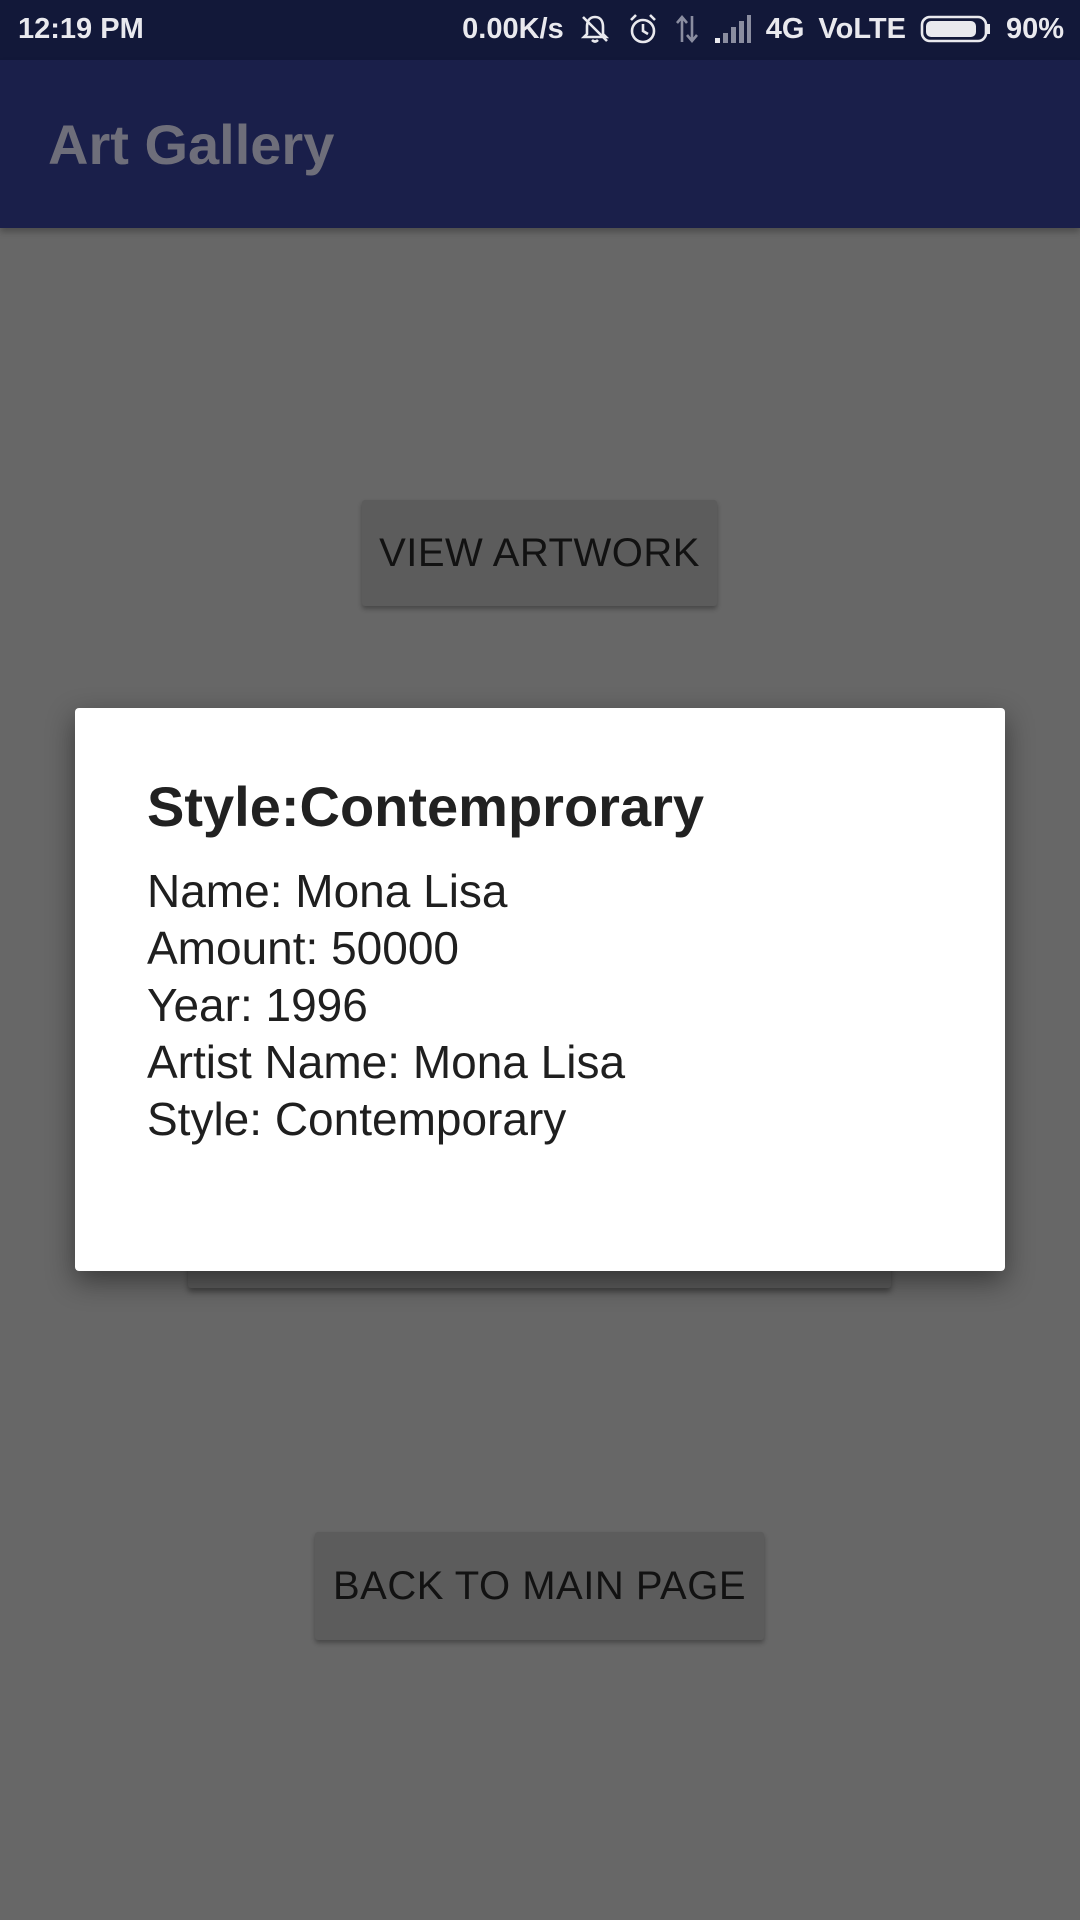 The image size is (1080, 1920). I want to click on battery-icon, so click(956, 29).